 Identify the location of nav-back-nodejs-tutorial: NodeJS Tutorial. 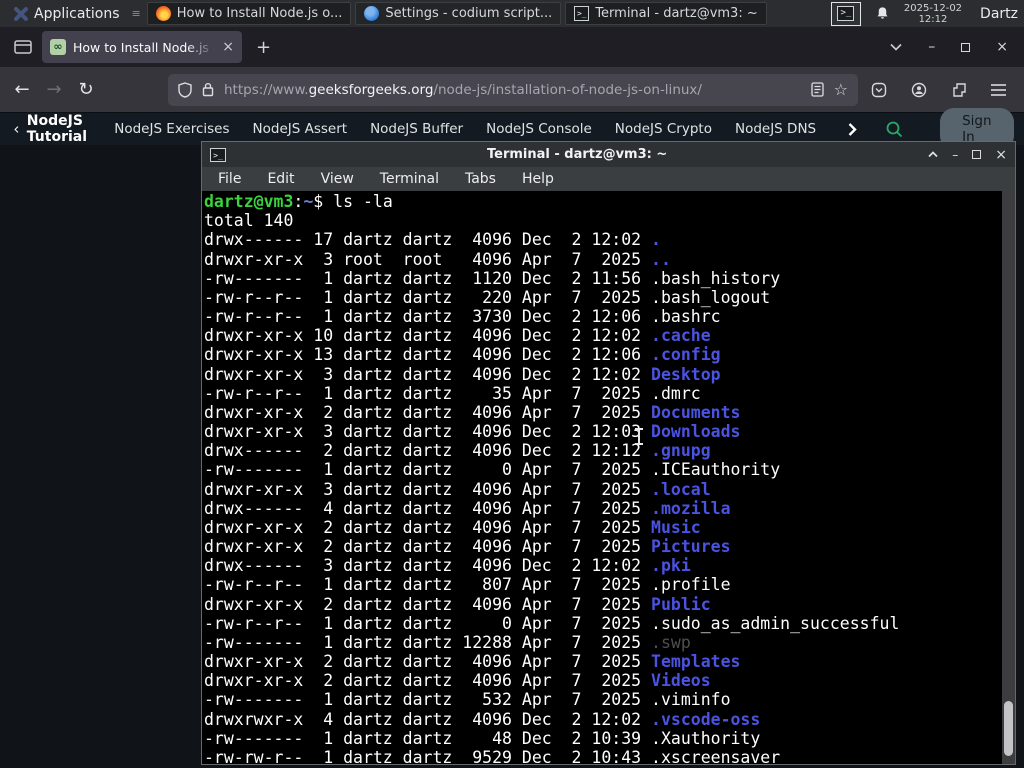
(52, 129).